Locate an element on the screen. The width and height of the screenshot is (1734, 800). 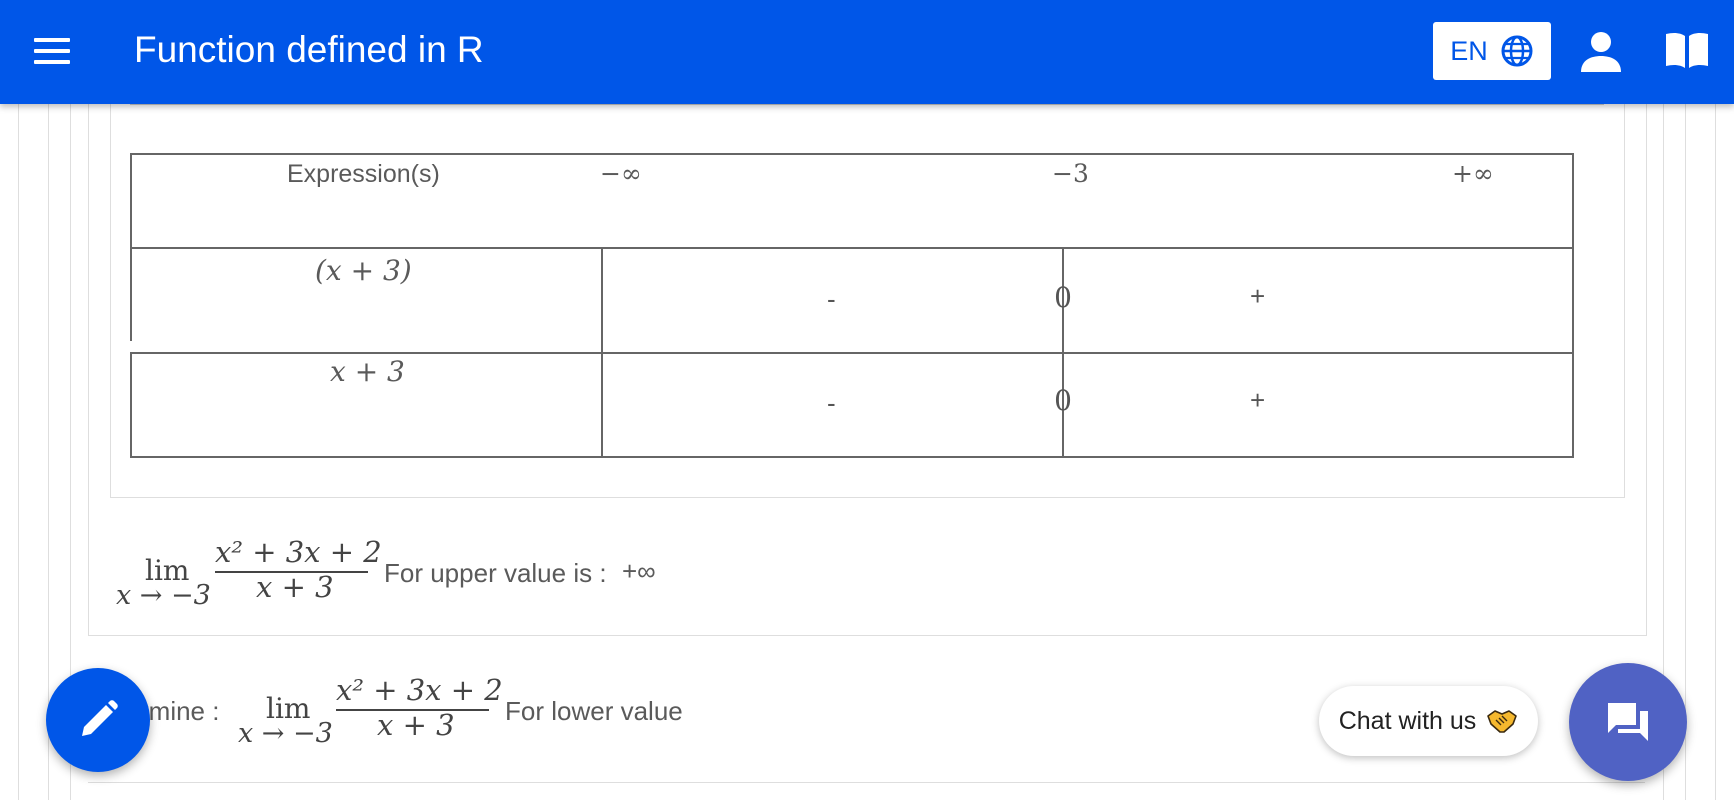
determine-prefix: rmine : is located at coordinates (180, 711).